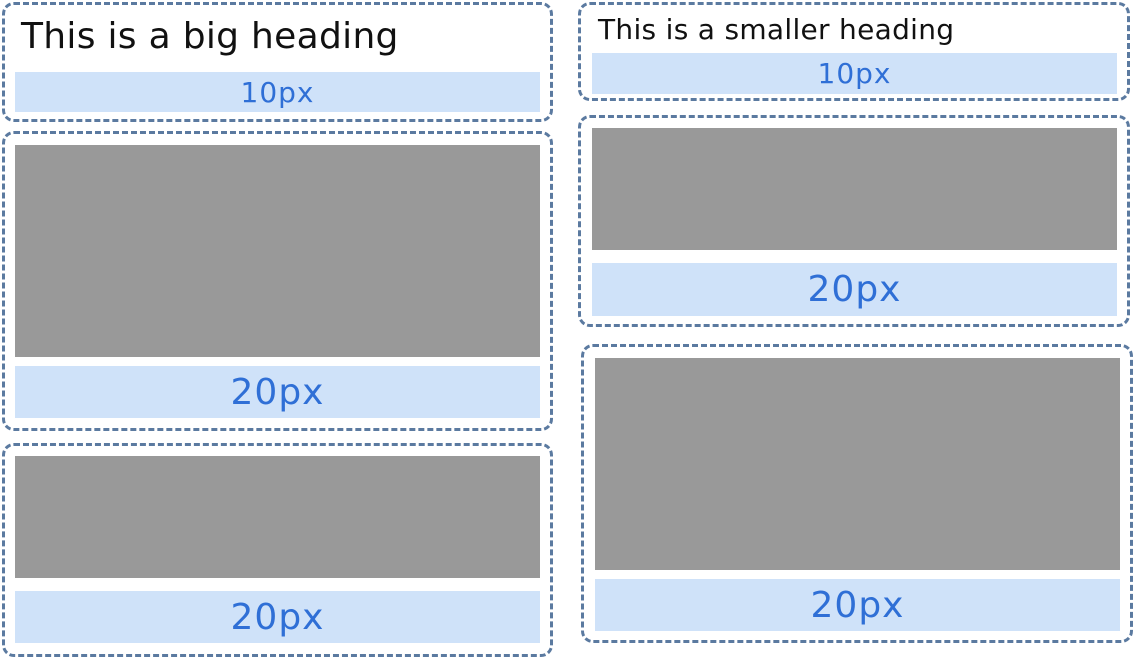  What do you see at coordinates (776, 29) in the screenshot?
I see `small-heading: This is a smaller heading` at bounding box center [776, 29].